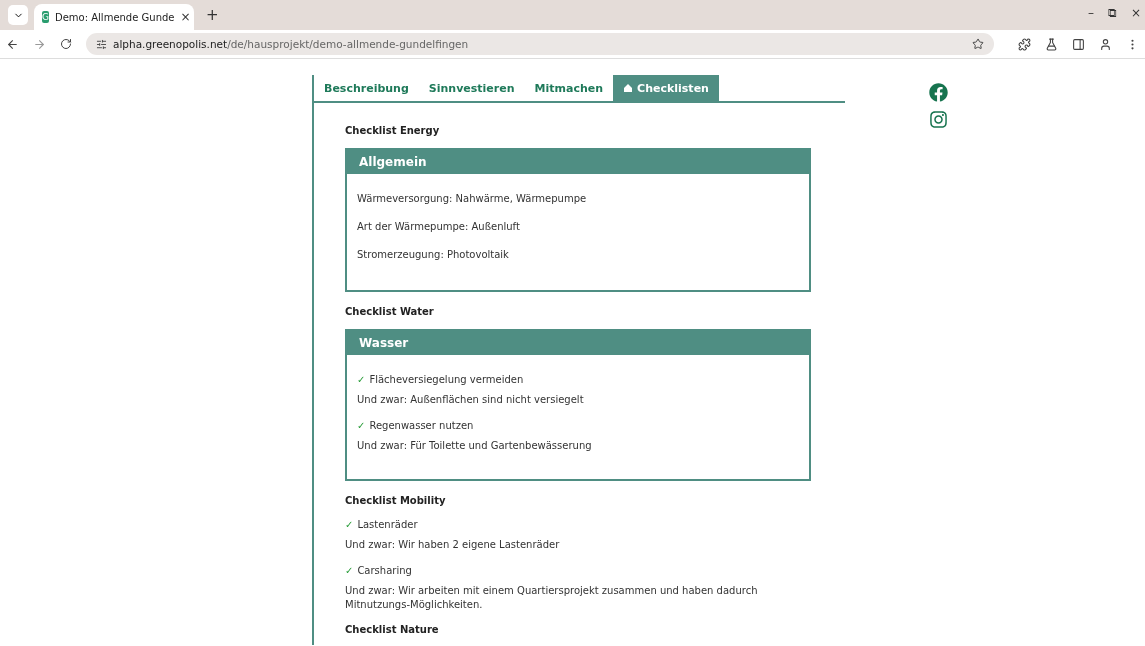 The image size is (1145, 646). What do you see at coordinates (291, 44) in the screenshot?
I see `url-text: alpha.greenopolis.net/de/hausprojekt/demo-allmende-gundelfingen` at bounding box center [291, 44].